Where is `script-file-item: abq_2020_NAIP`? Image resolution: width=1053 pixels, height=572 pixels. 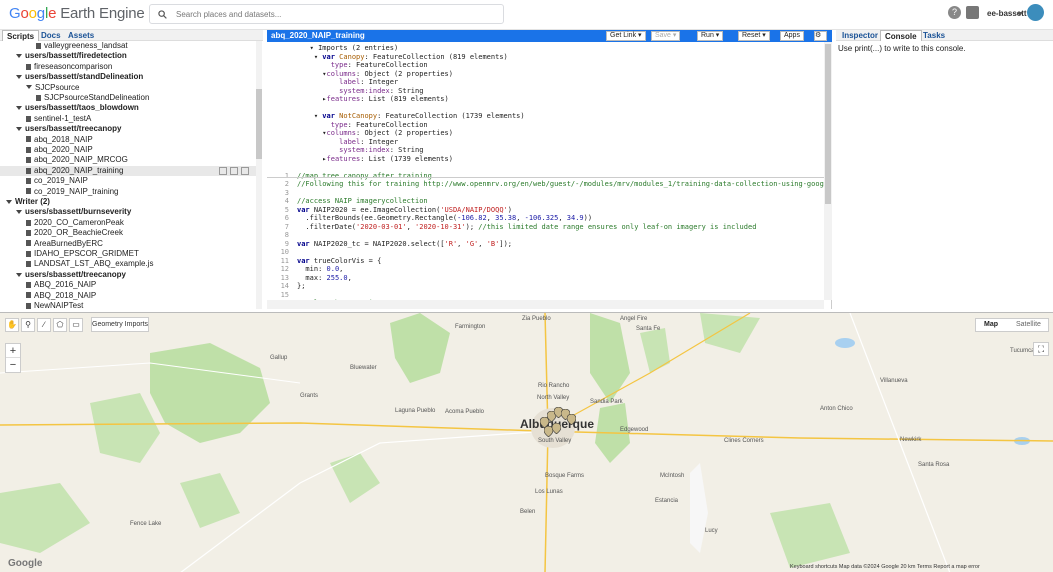
script-file-item: abq_2020_NAIP is located at coordinates (128, 150).